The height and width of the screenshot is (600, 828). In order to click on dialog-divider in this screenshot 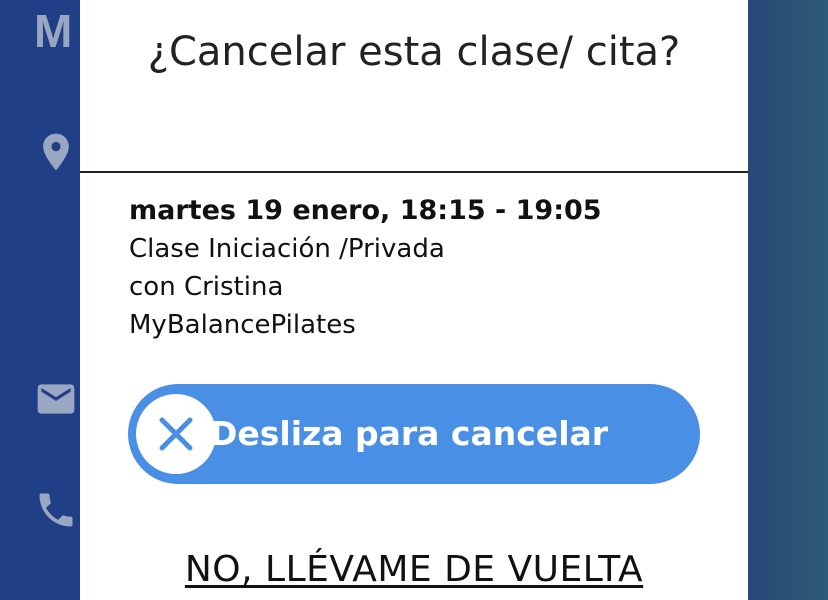, I will do `click(414, 172)`.